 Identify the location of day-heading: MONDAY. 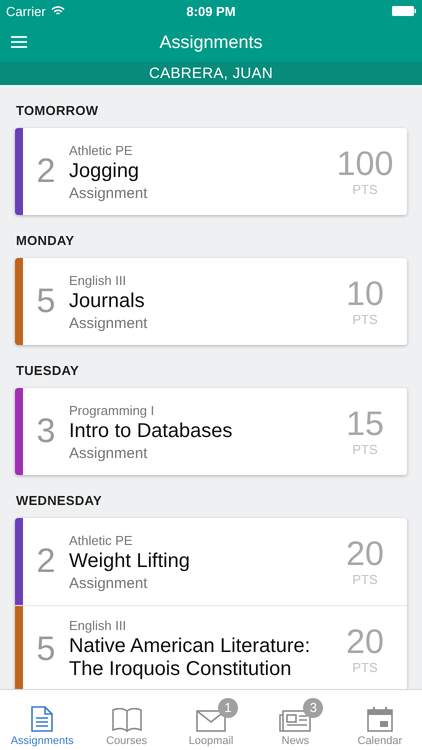
(45, 241).